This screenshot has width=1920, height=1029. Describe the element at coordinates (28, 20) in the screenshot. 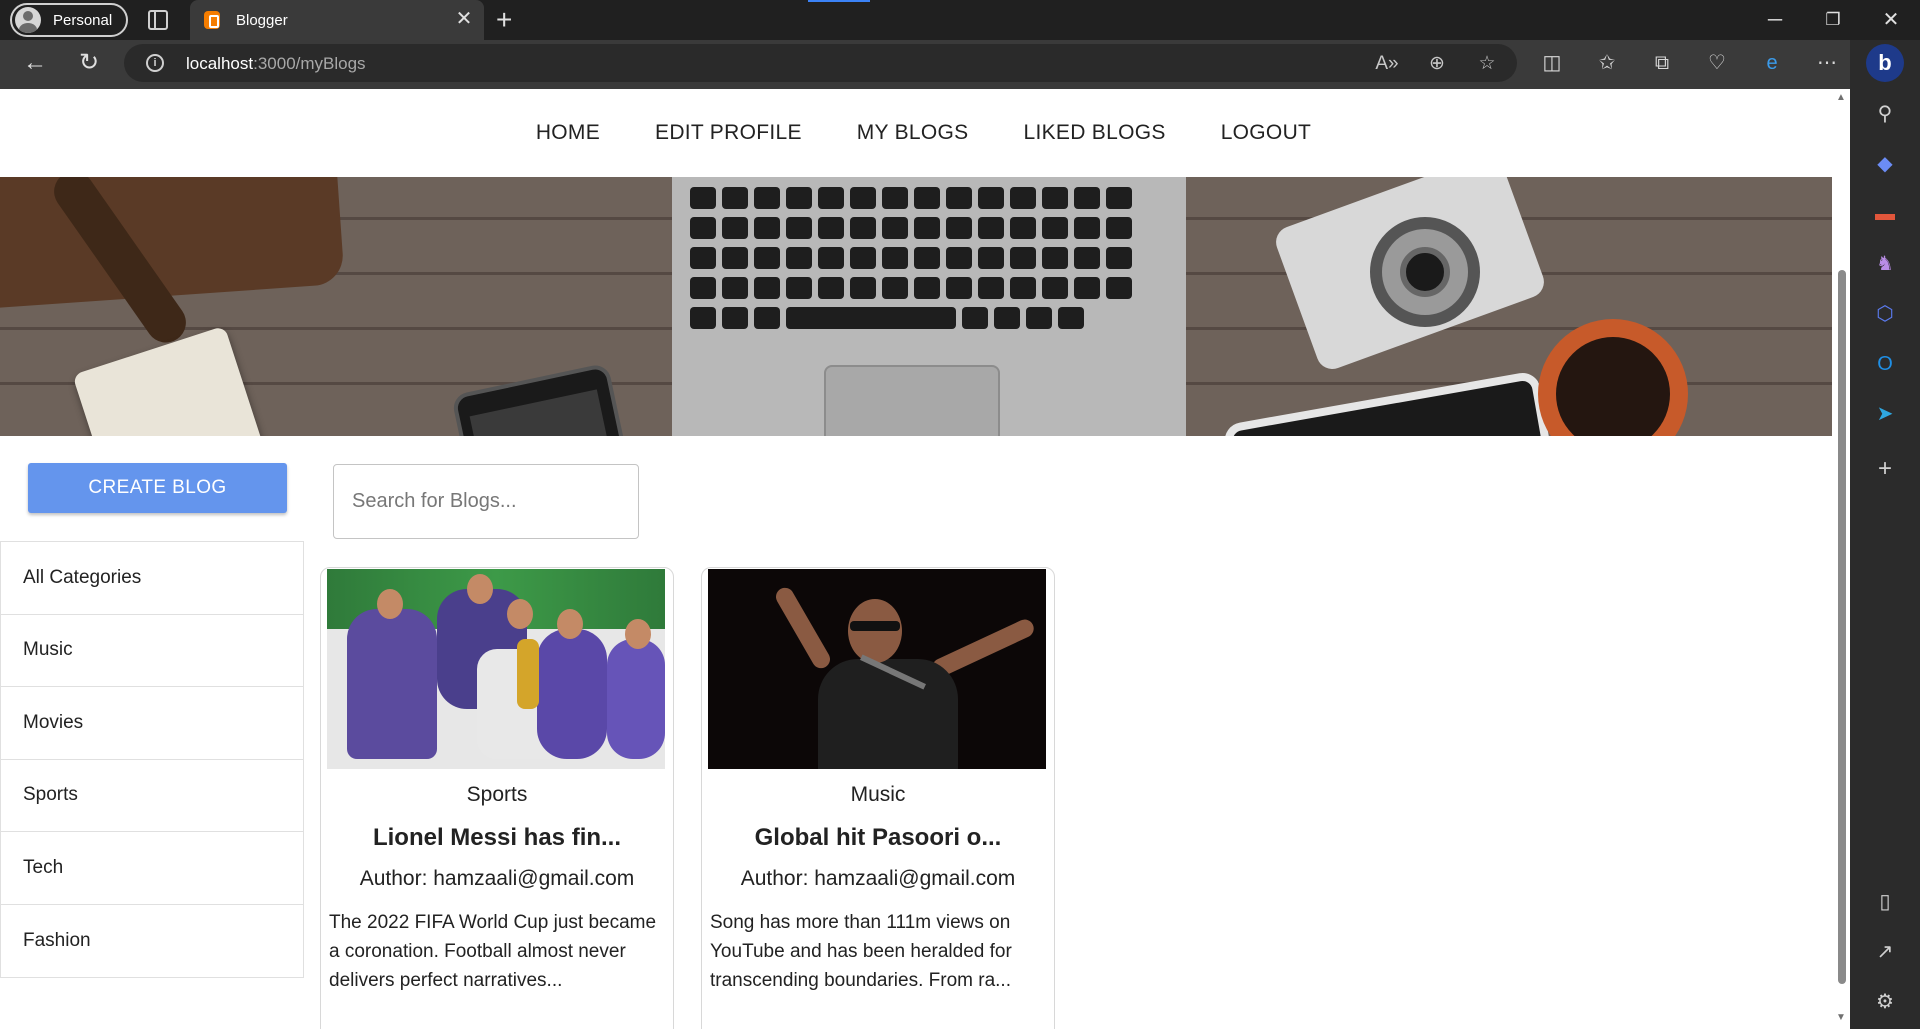

I see `avatar` at that location.